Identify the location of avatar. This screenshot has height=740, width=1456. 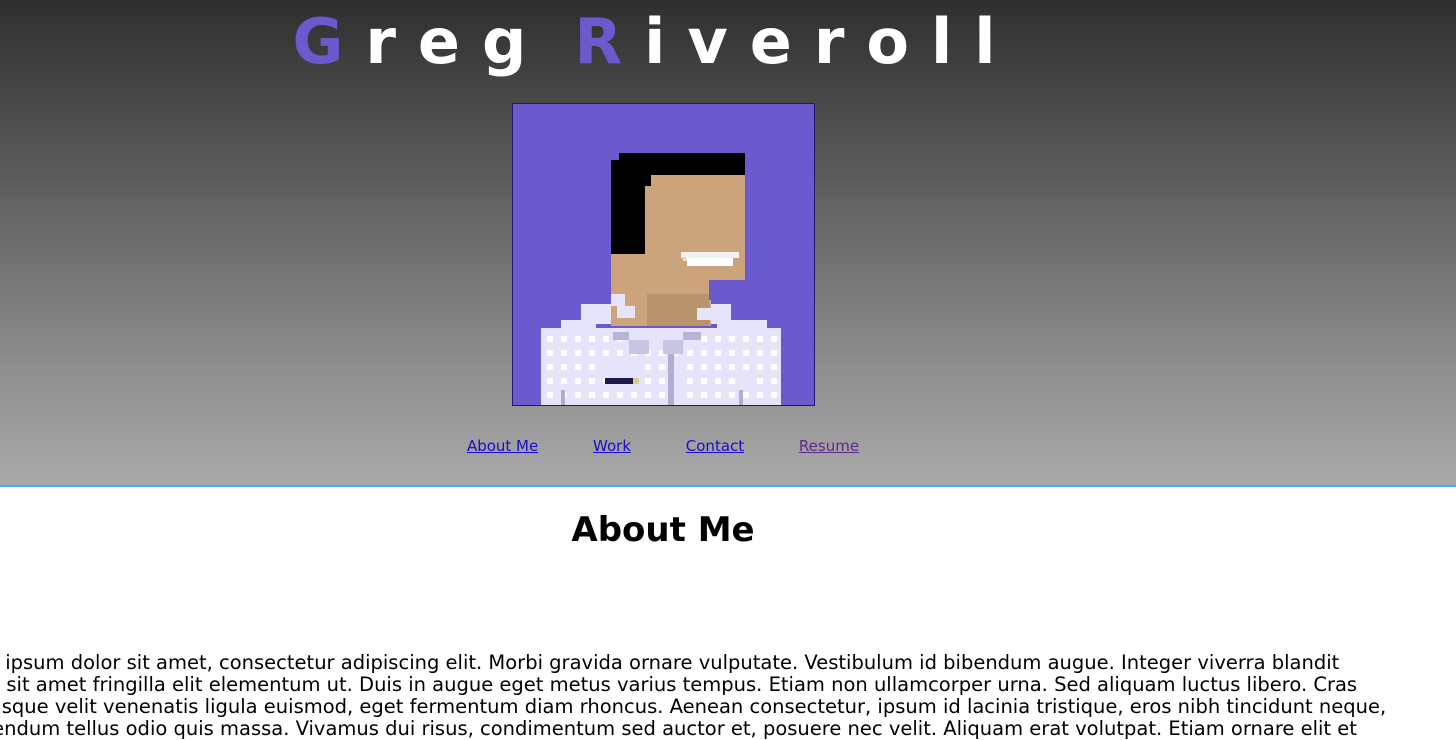
(663, 254).